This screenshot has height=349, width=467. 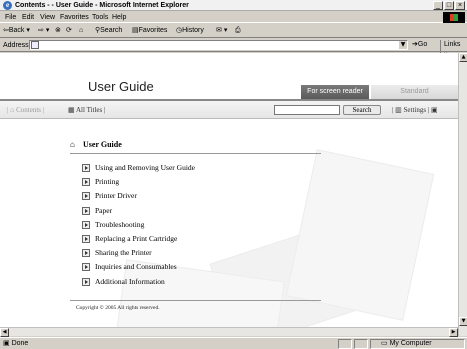 What do you see at coordinates (121, 86) in the screenshot?
I see `page-title: User Guide` at bounding box center [121, 86].